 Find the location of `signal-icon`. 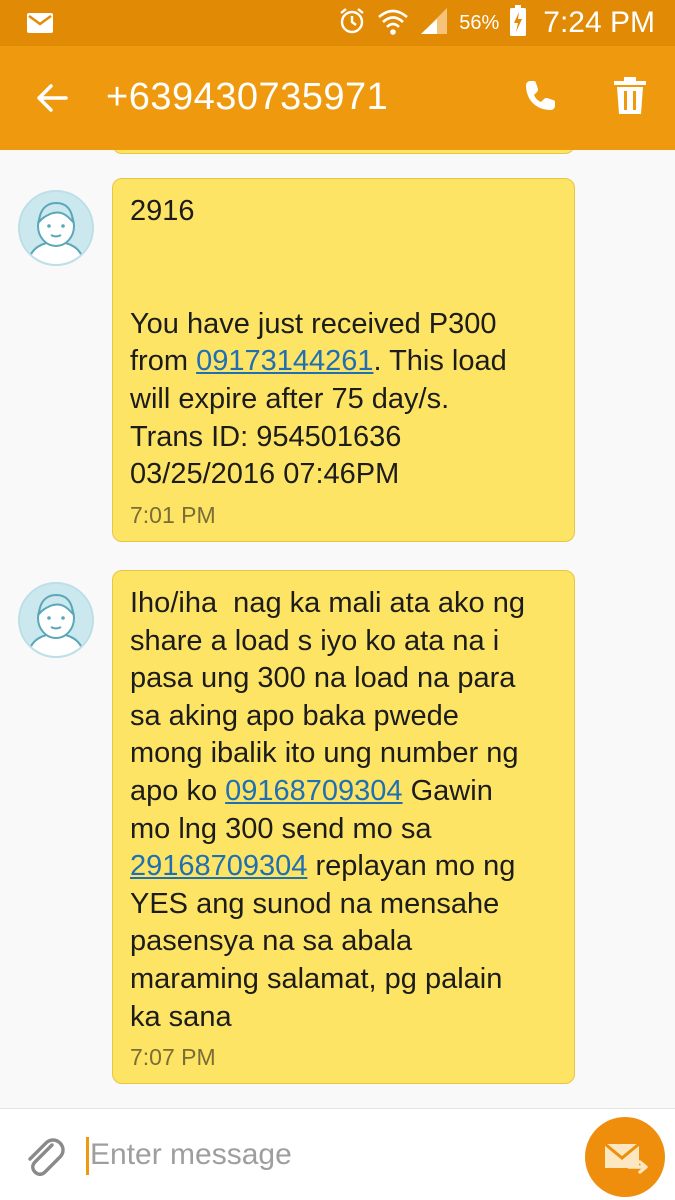

signal-icon is located at coordinates (434, 23).